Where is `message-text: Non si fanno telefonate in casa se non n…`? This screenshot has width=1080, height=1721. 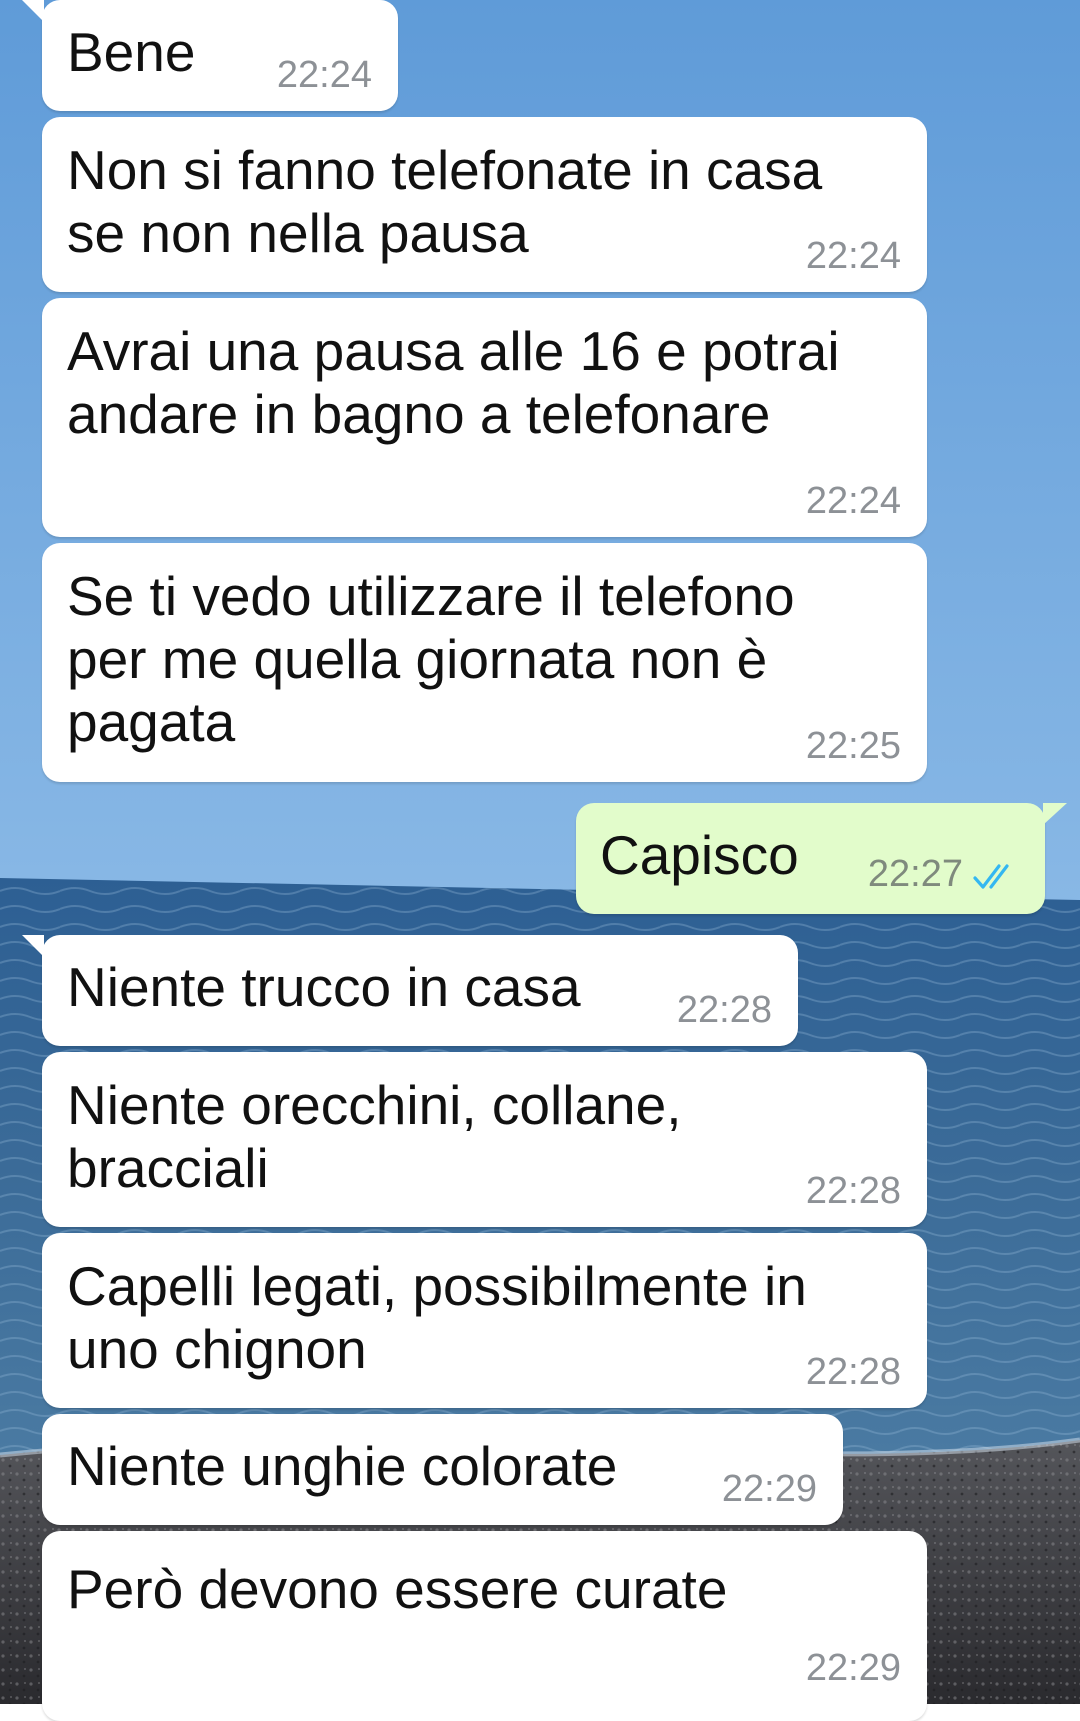 message-text: Non si fanno telefonate in casa se non n… is located at coordinates (445, 201).